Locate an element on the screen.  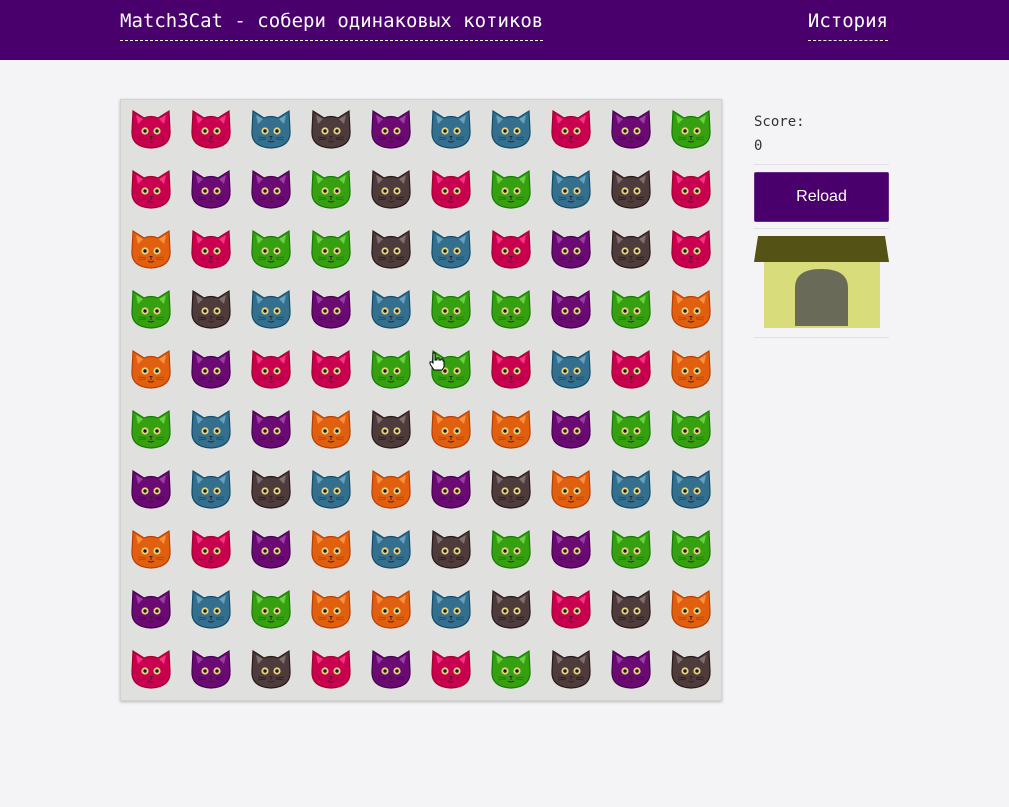
history-link: История is located at coordinates (847, 25).